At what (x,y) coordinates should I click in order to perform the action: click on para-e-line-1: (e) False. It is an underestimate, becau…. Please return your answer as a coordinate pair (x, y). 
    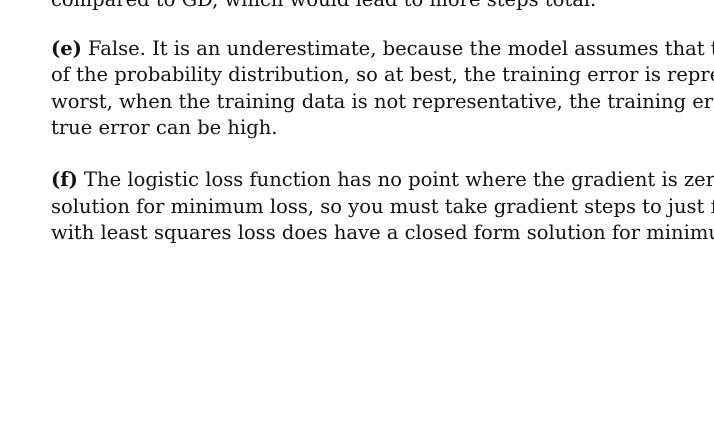
    Looking at the image, I should click on (382, 49).